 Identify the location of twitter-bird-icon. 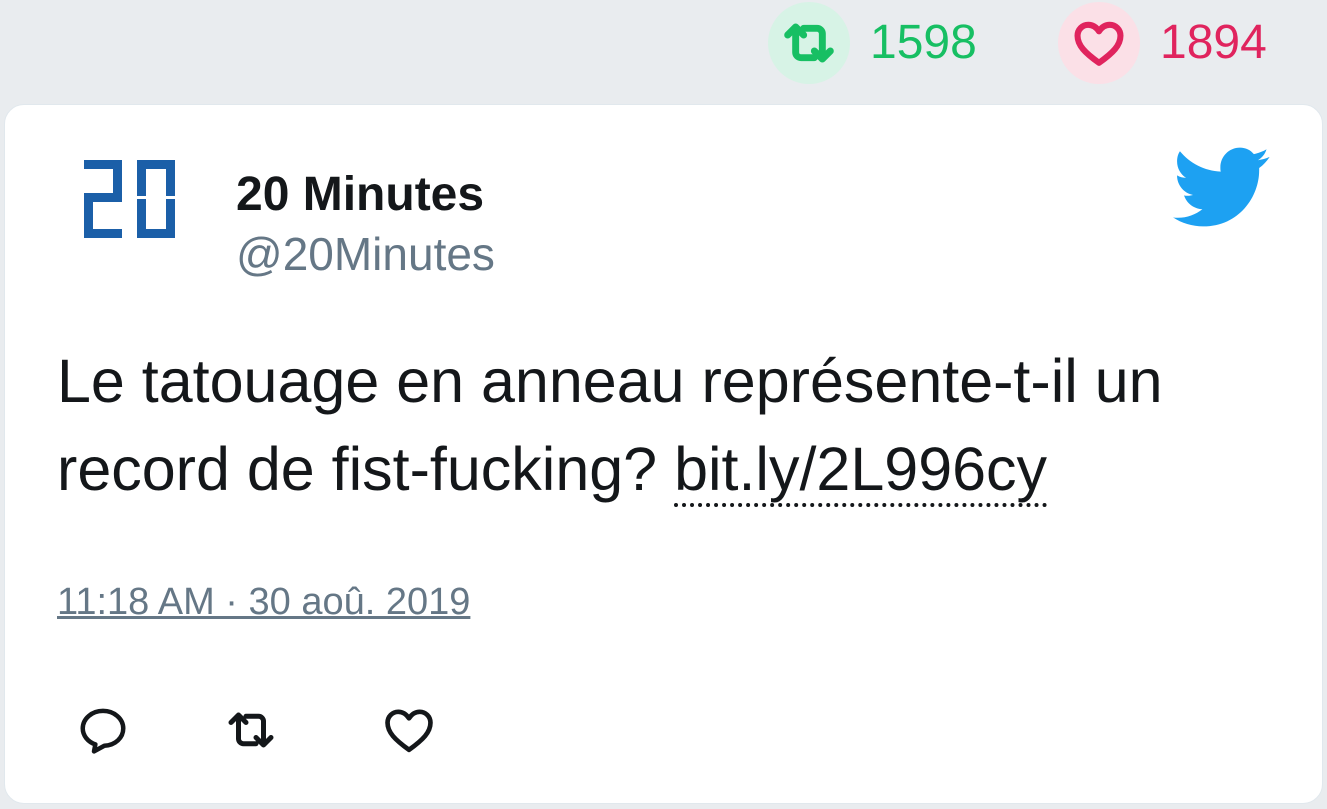
(1222, 188).